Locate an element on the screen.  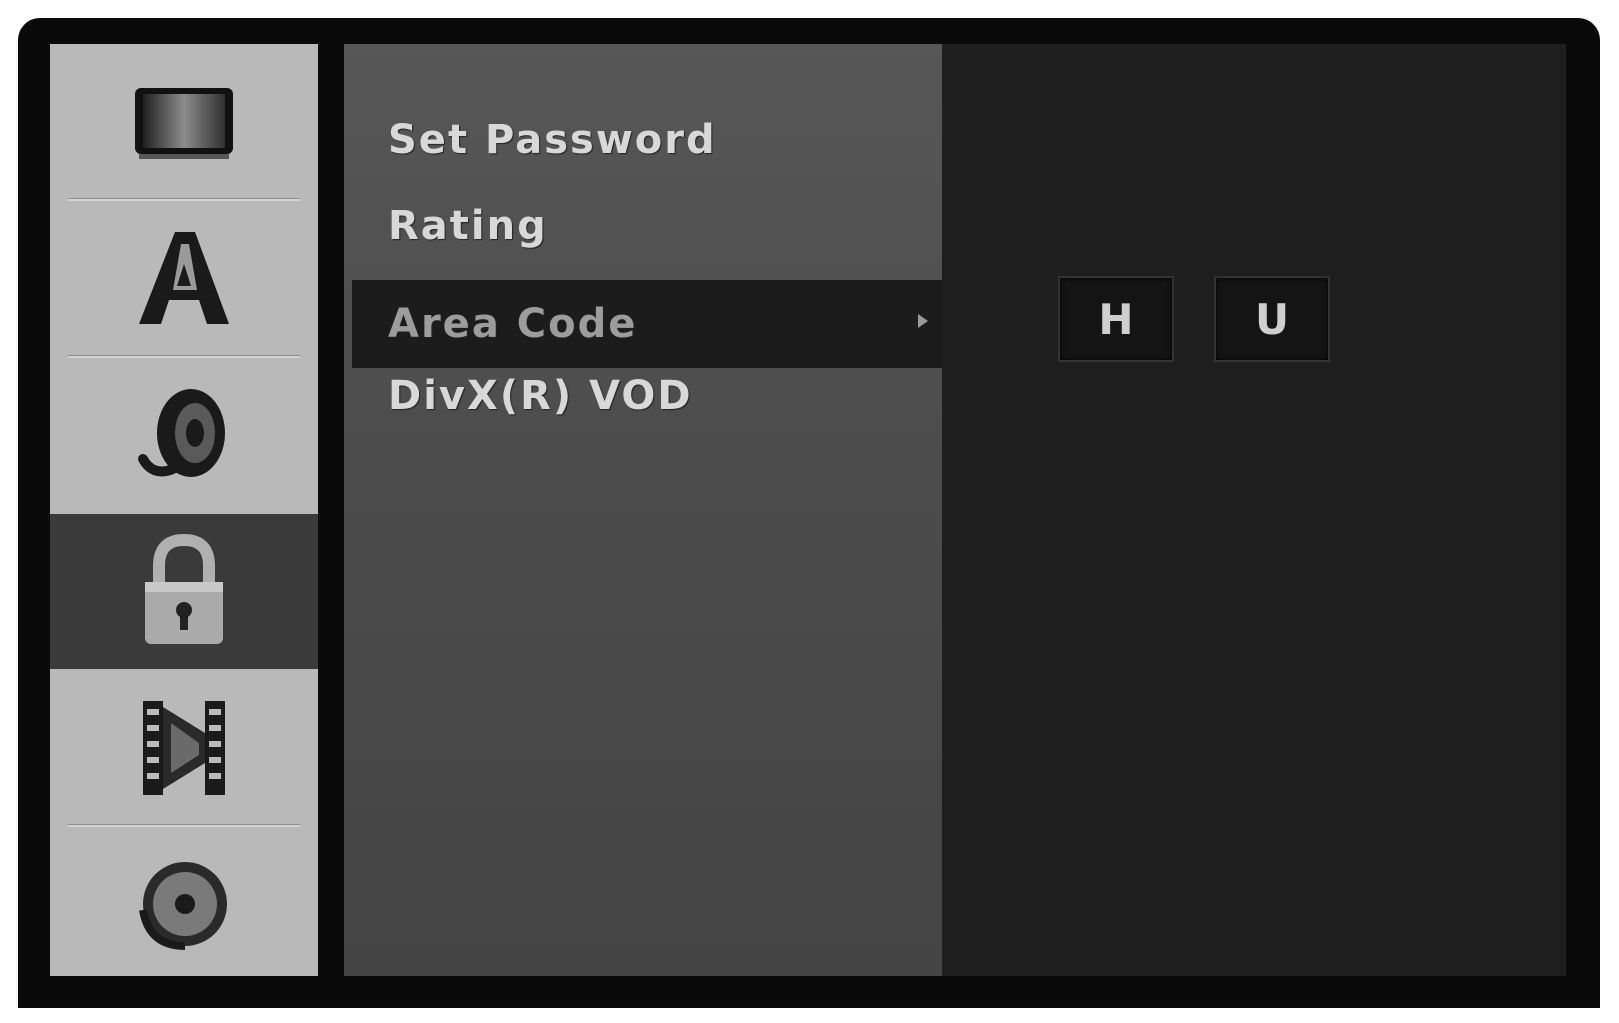
display-icon is located at coordinates (184, 123).